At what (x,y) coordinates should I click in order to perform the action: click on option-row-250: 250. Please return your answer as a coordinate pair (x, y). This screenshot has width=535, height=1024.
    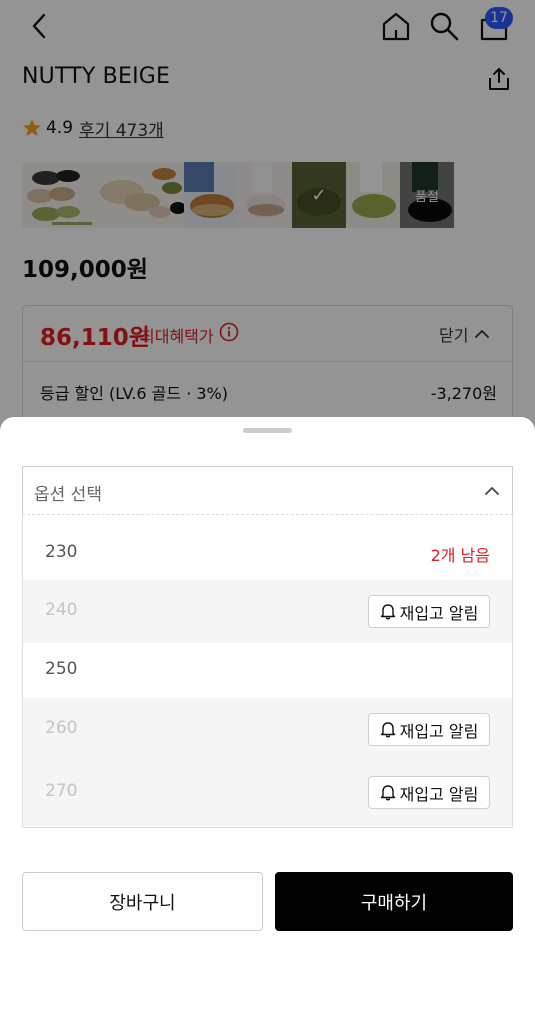
    Looking at the image, I should click on (267, 670).